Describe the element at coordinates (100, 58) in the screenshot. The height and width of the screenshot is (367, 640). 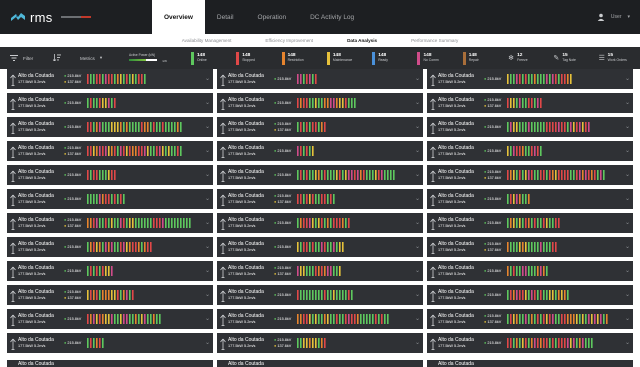
I see `metrics-dropdown: Metrics ▾` at that location.